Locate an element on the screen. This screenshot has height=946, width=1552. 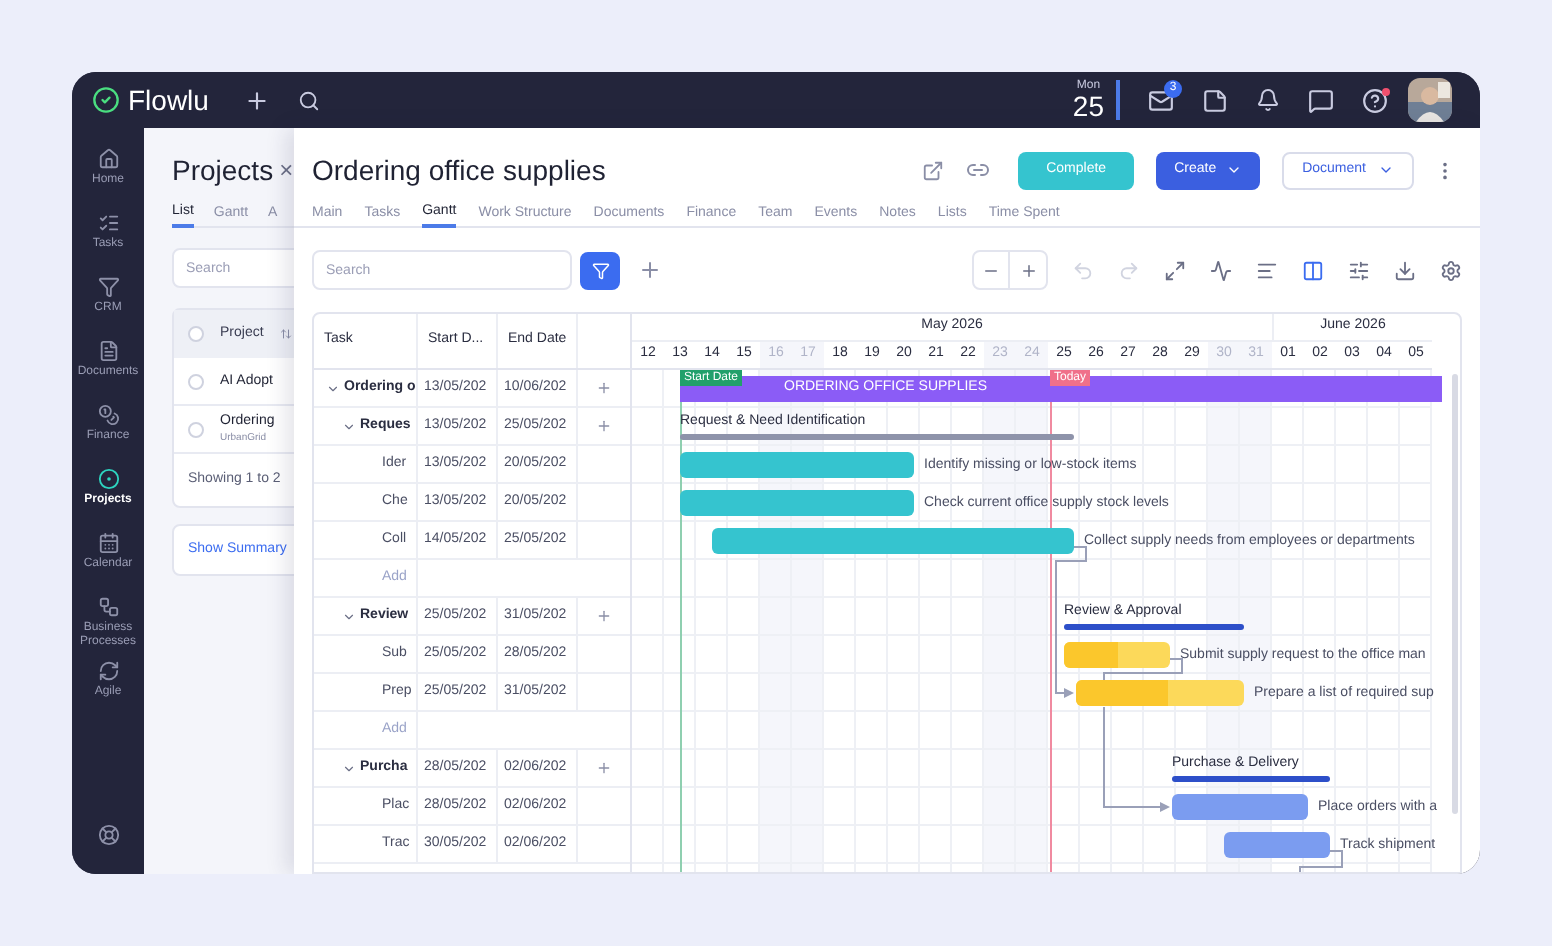
open-external-icon is located at coordinates (933, 170).